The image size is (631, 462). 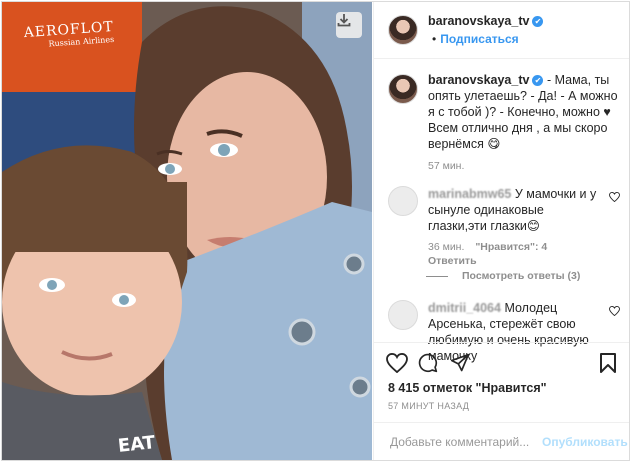 I want to click on like-heart-icon, so click(x=397, y=363).